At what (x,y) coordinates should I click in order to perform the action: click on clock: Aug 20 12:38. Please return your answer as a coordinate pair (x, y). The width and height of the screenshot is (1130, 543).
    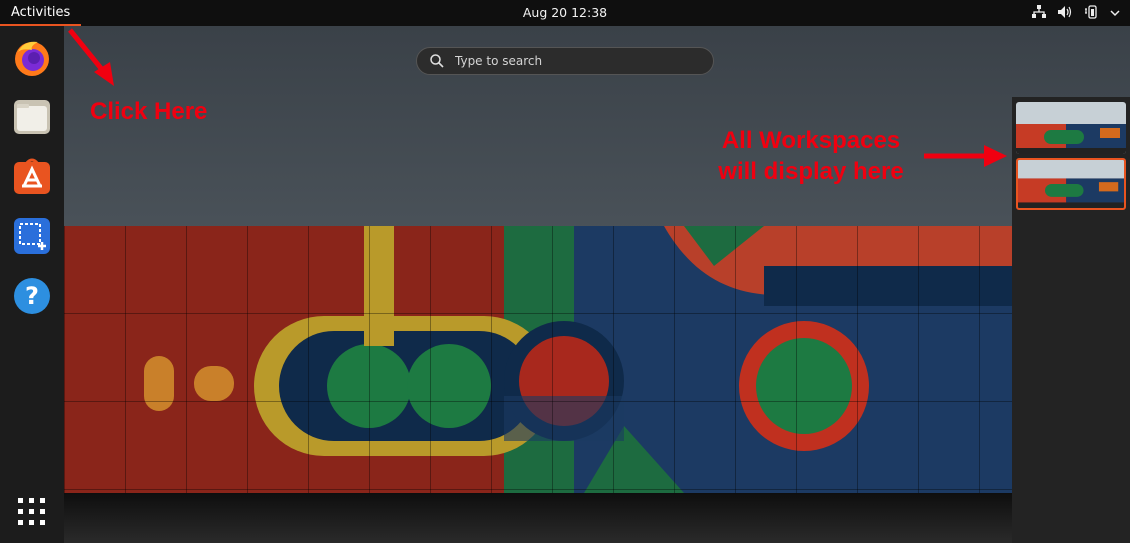
    Looking at the image, I should click on (565, 13).